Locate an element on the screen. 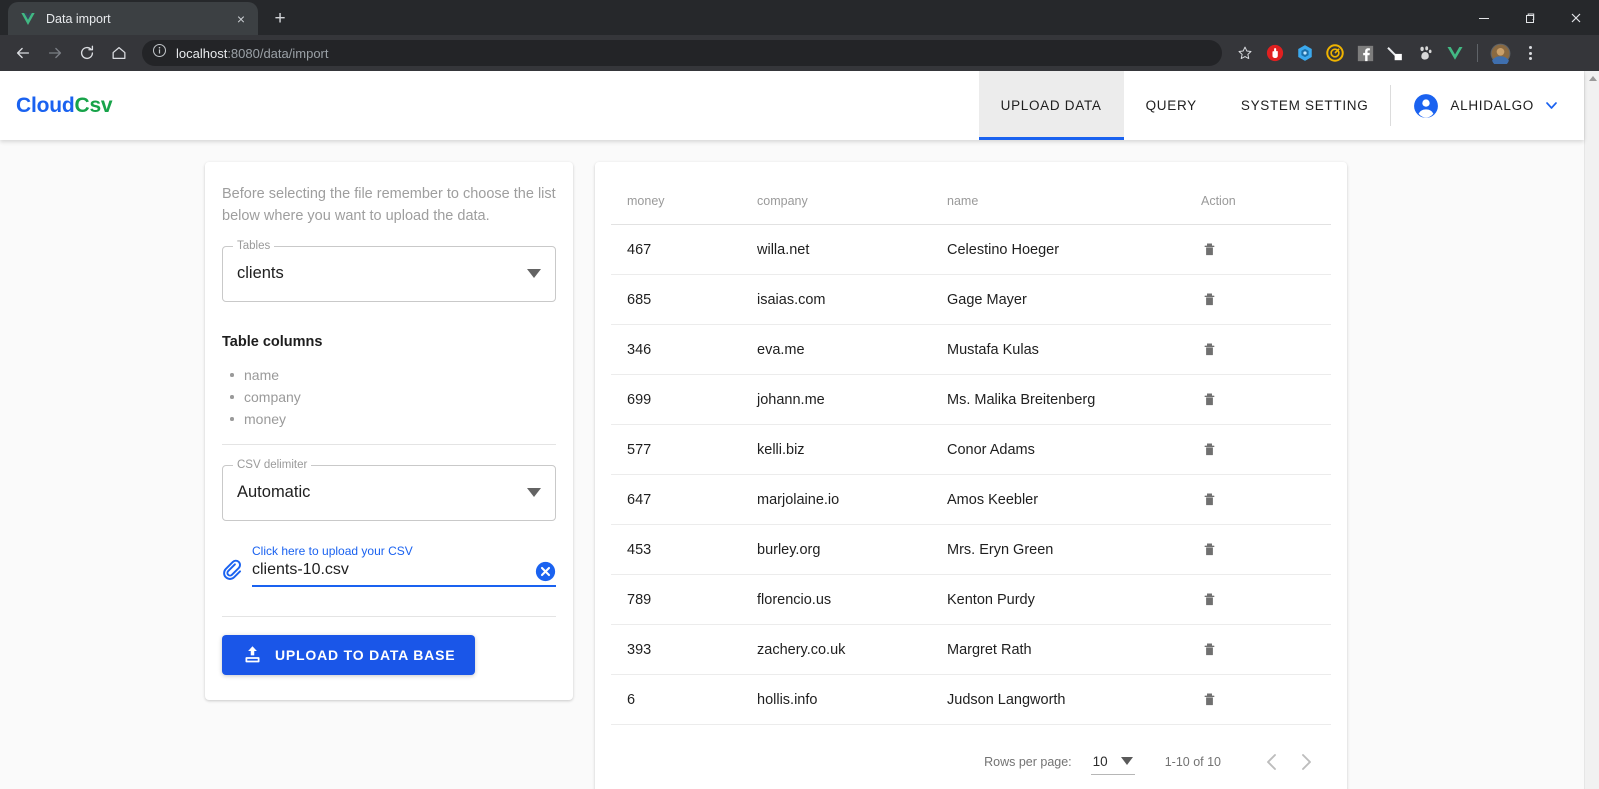 The image size is (1599, 789). address-bar-url: localhost:8080/data/import is located at coordinates (252, 53).